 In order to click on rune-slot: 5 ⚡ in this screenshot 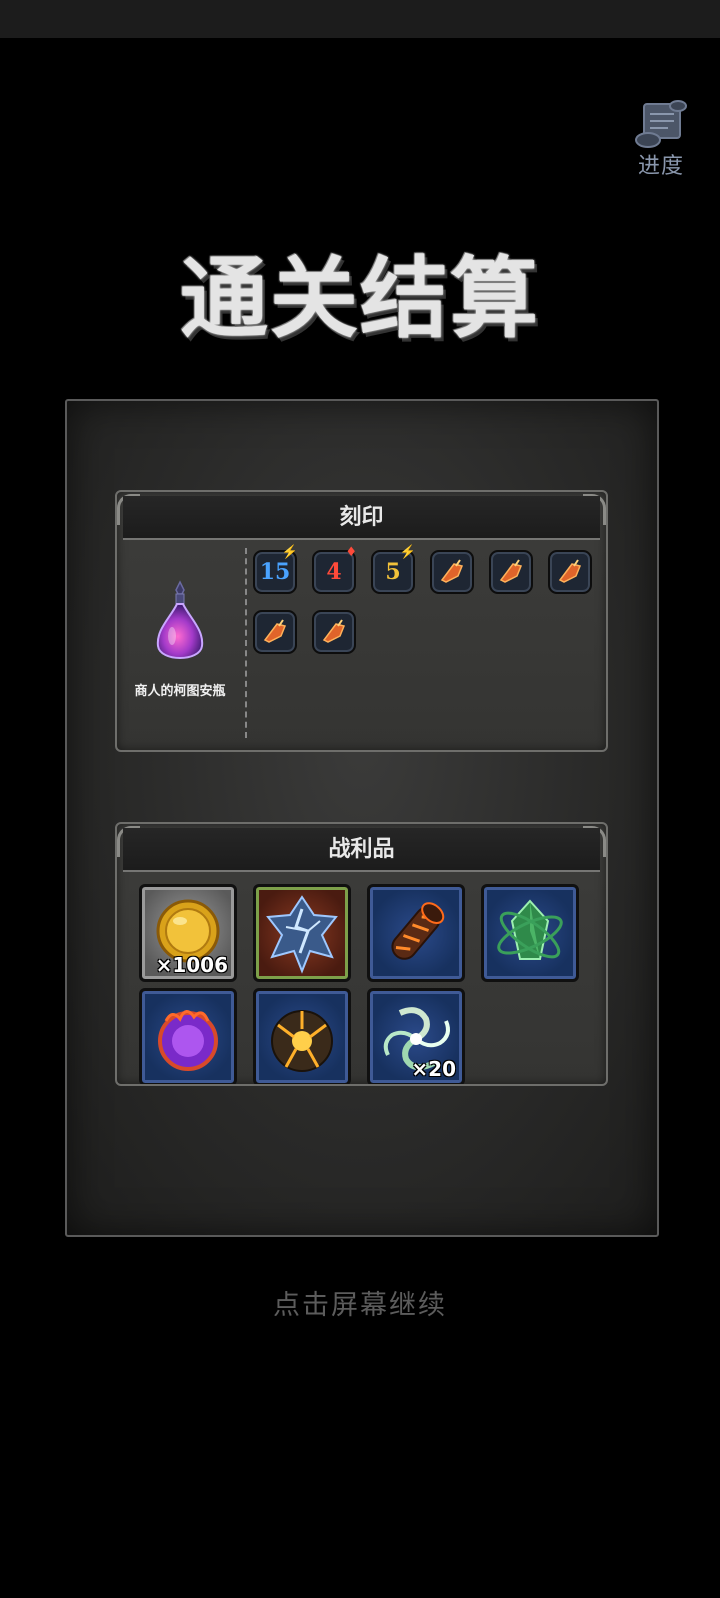, I will do `click(393, 570)`.